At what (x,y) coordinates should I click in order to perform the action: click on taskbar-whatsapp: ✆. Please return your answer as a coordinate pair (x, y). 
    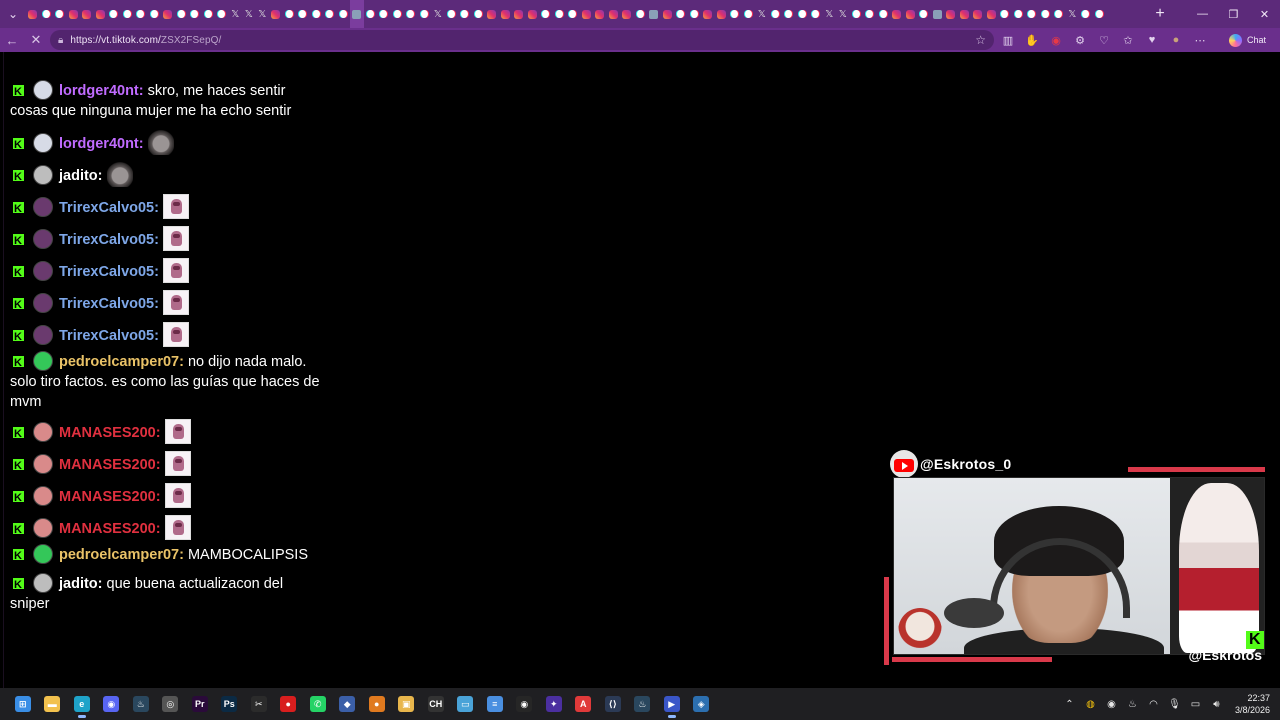
    Looking at the image, I should click on (318, 704).